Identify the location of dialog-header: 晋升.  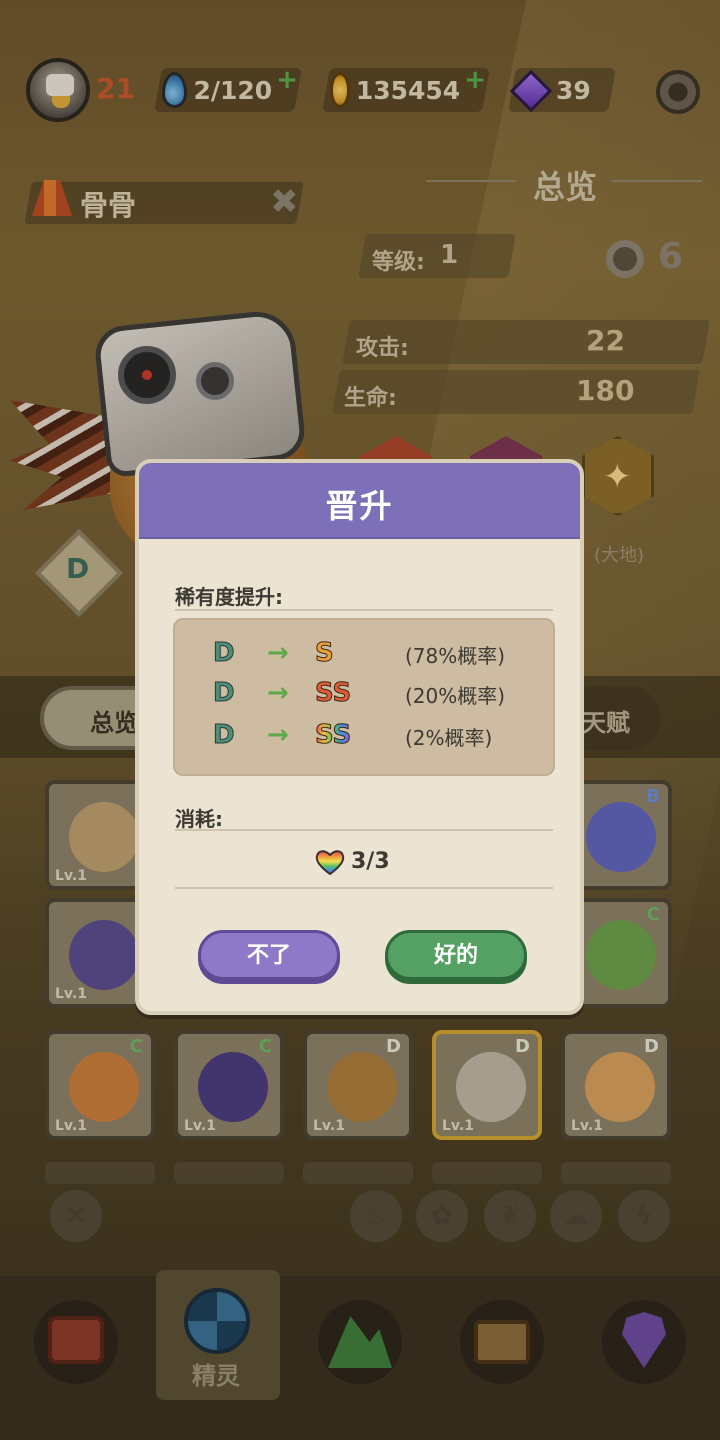
(359, 501).